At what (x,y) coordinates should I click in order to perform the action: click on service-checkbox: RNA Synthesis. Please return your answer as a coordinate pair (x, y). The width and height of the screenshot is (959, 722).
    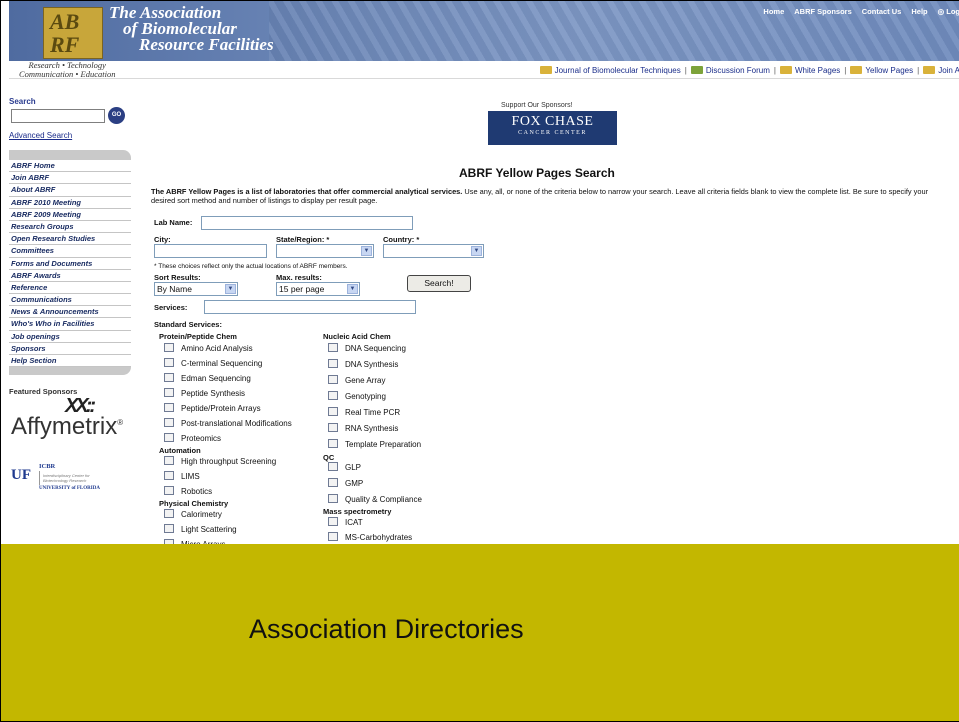
    Looking at the image, I should click on (363, 429).